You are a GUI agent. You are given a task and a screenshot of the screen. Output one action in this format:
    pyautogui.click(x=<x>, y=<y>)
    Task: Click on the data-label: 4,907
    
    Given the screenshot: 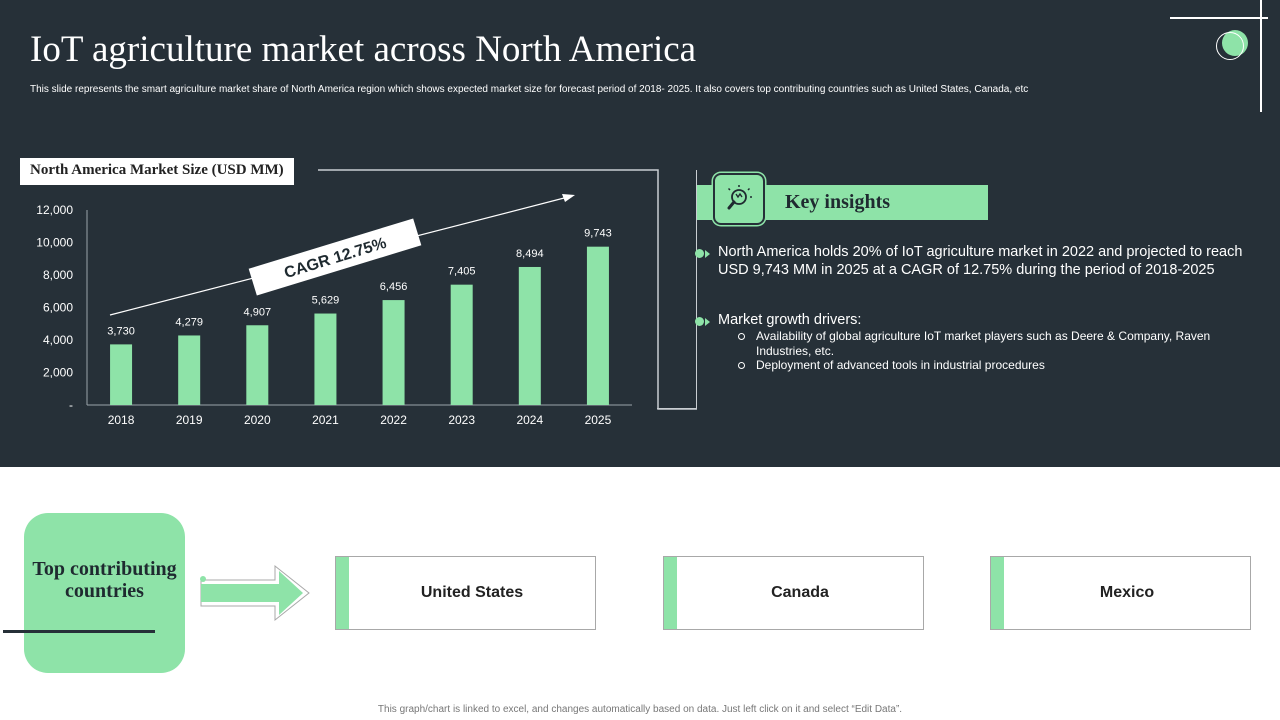 What is the action you would take?
    pyautogui.click(x=258, y=312)
    